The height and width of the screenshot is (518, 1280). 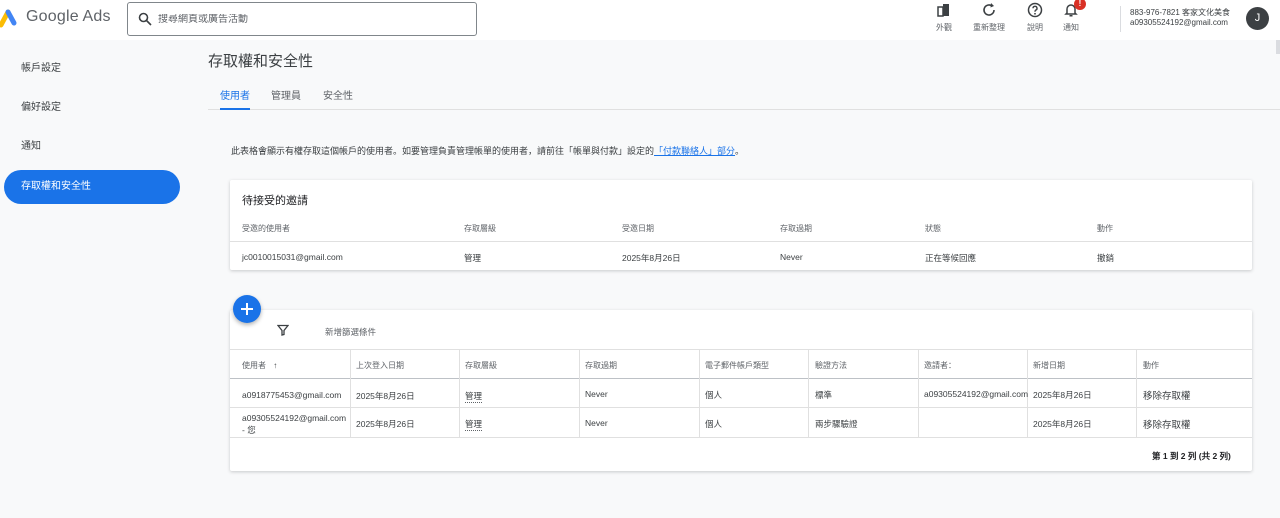 What do you see at coordinates (741, 378) in the screenshot?
I see `users-header-divider` at bounding box center [741, 378].